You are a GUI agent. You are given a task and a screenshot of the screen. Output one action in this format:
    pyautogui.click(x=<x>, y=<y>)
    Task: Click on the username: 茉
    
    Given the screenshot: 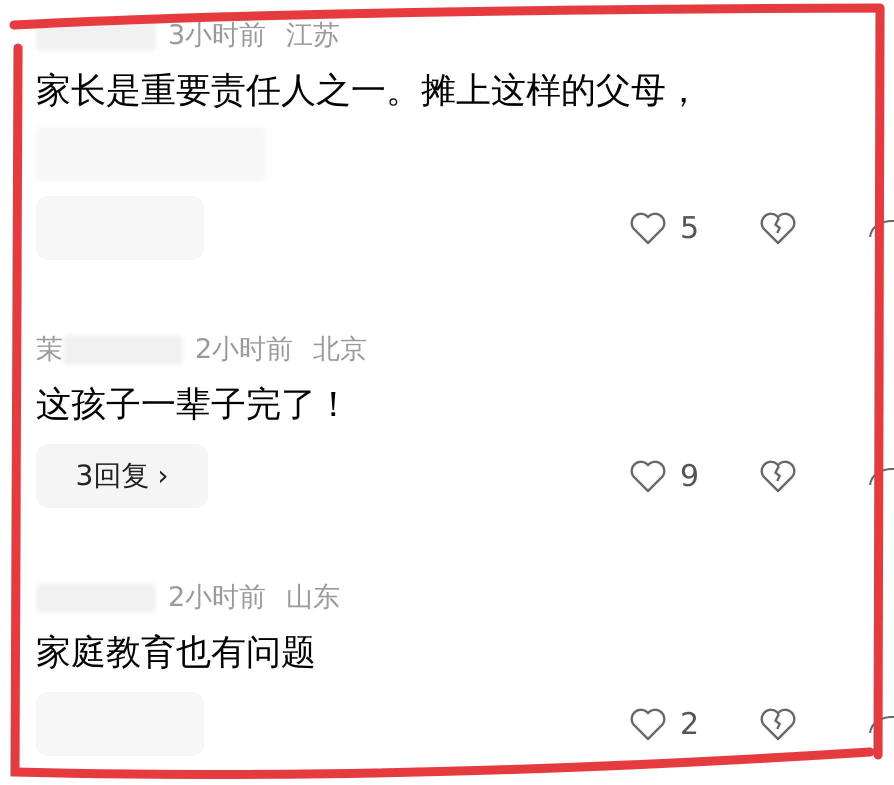 What is the action you would take?
    pyautogui.click(x=49, y=349)
    